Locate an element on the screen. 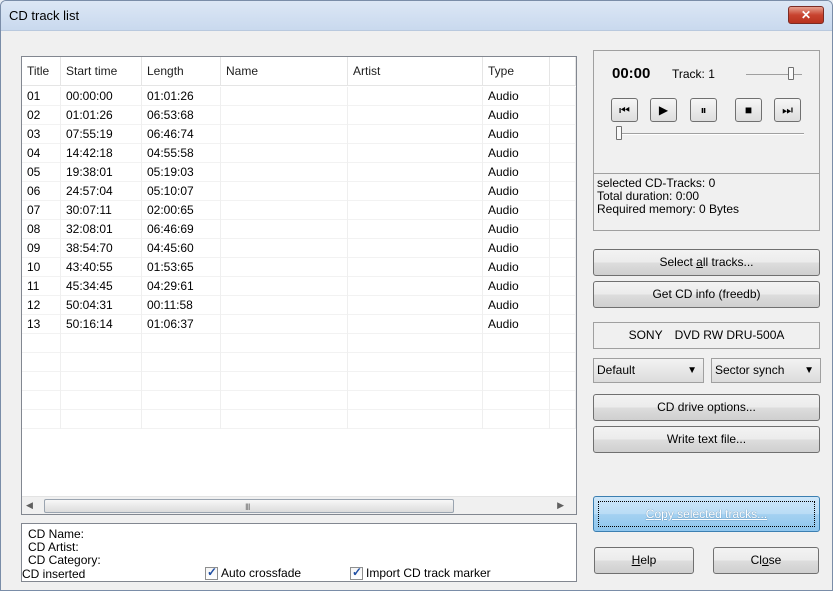  cell-title: 06 is located at coordinates (41, 191).